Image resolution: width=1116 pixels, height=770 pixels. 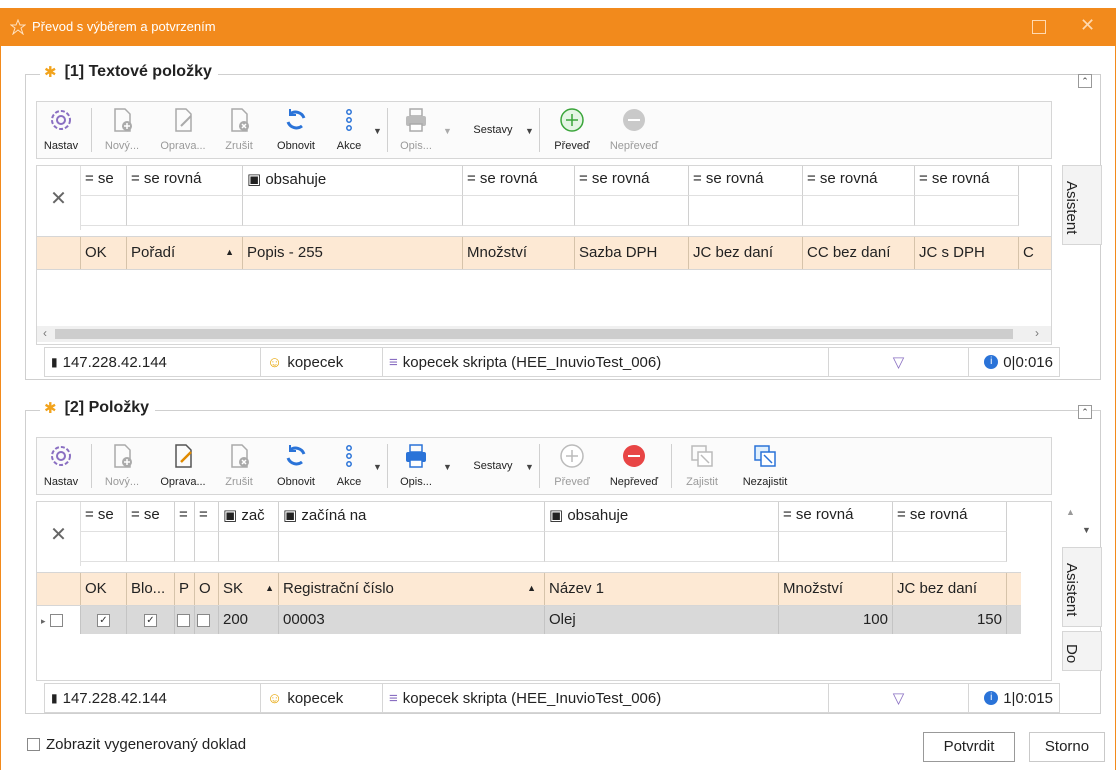 What do you see at coordinates (249, 589) in the screenshot?
I see `column-header: SK ▲` at bounding box center [249, 589].